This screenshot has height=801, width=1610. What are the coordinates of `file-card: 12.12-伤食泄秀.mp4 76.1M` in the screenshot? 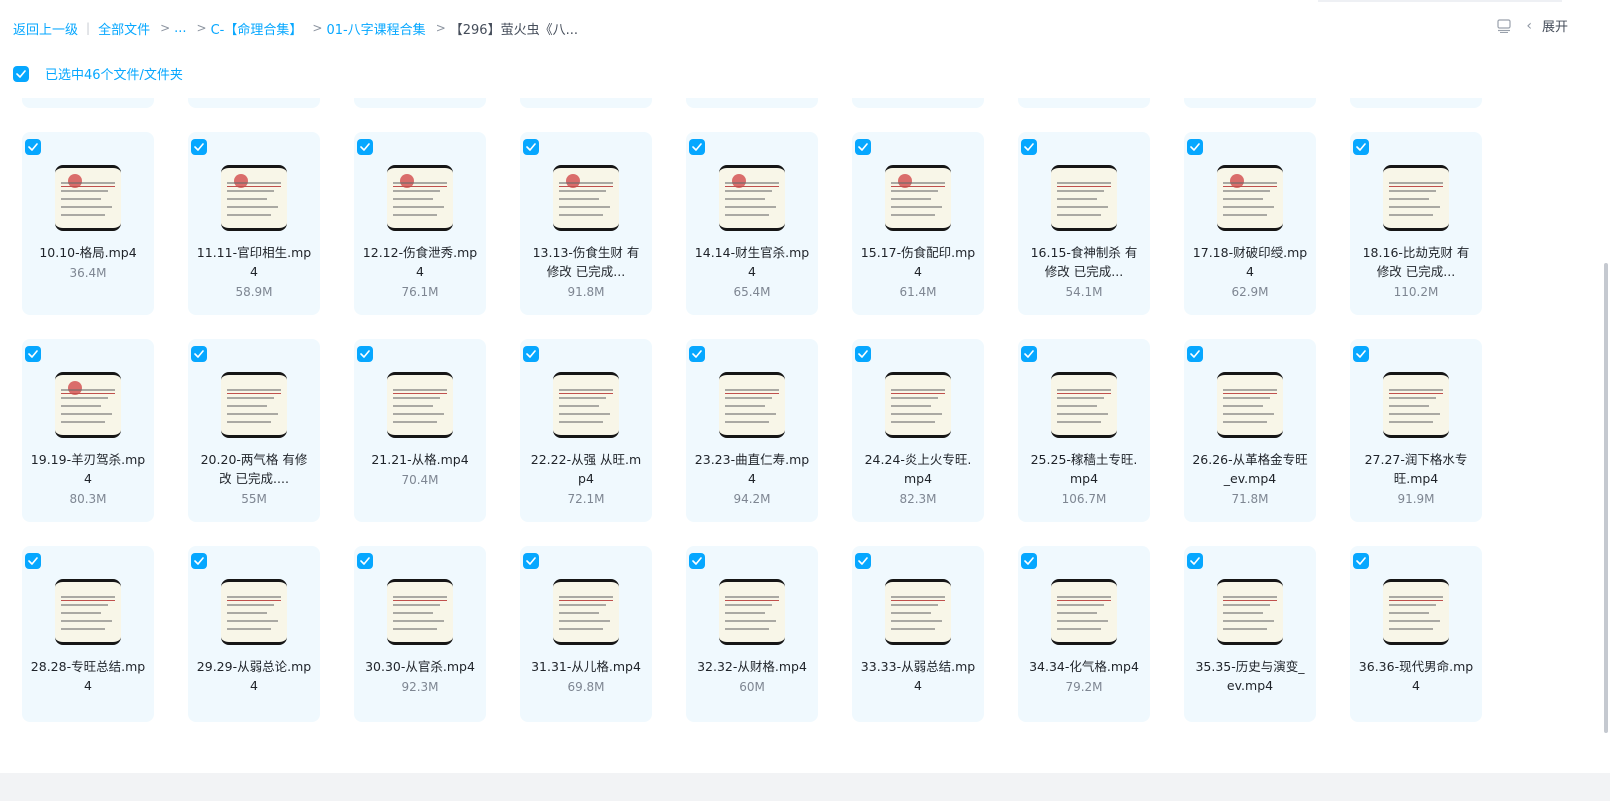 It's located at (420, 223).